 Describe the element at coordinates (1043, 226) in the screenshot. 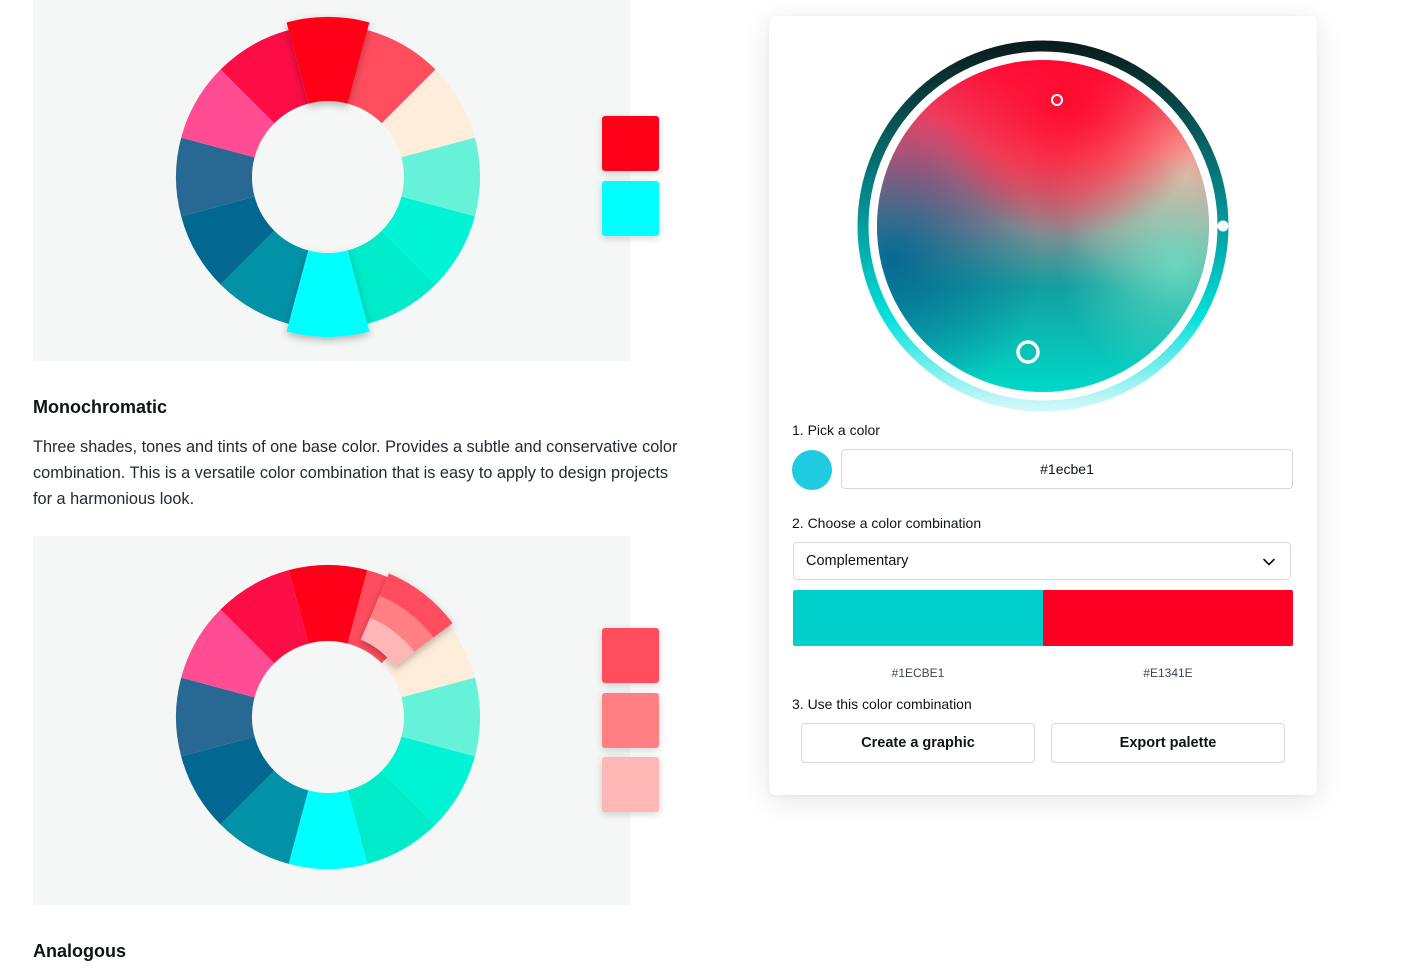

I see `color-picker-wheel` at that location.